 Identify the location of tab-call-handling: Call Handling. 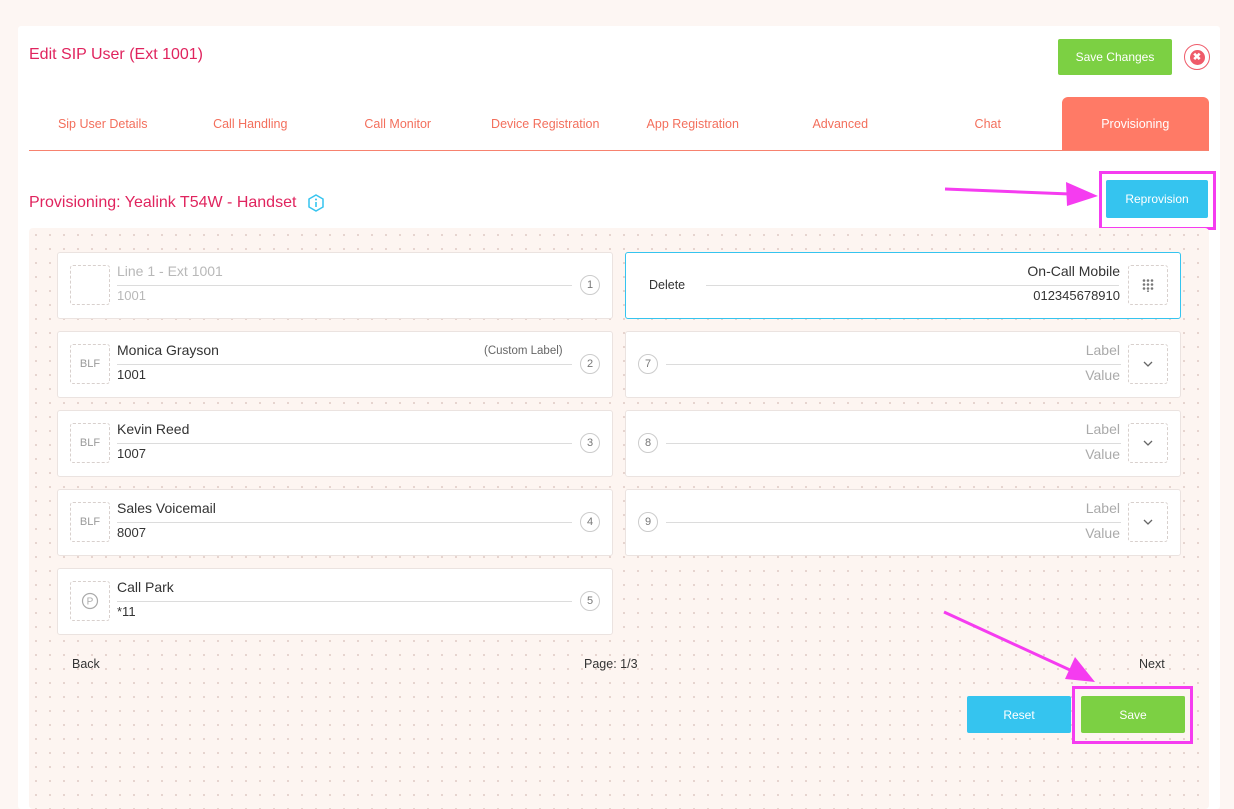
(251, 123).